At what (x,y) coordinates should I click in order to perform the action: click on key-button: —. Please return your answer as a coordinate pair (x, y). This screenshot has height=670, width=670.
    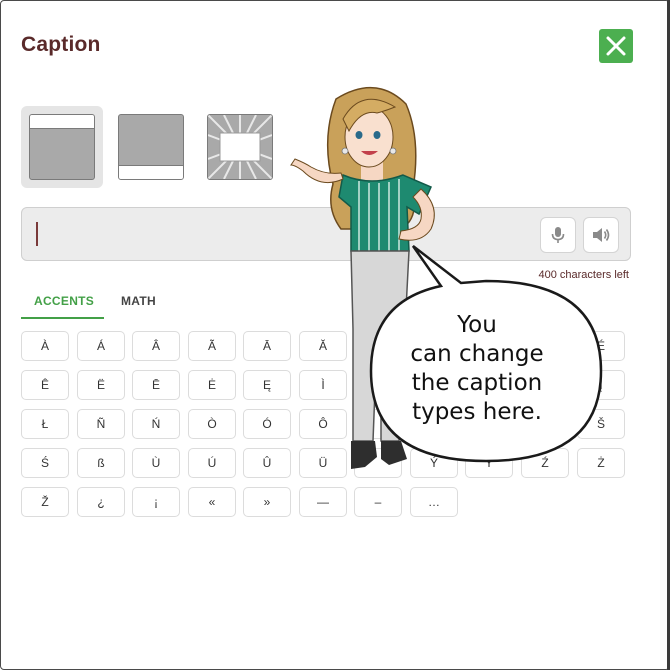
    Looking at the image, I should click on (323, 502).